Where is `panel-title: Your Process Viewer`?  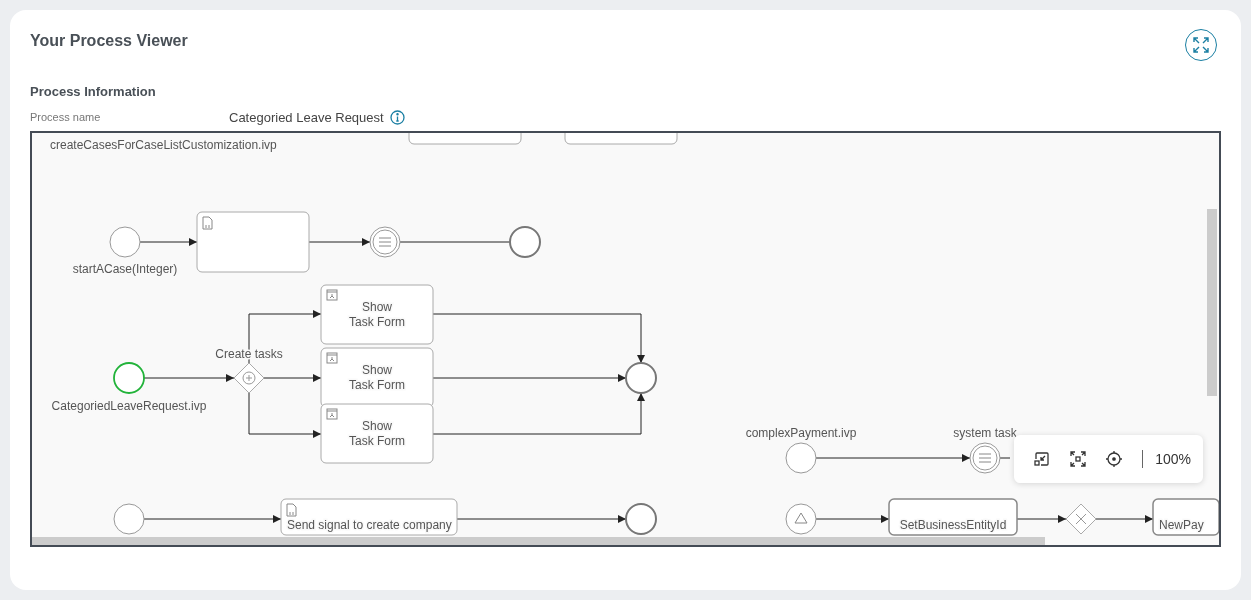
panel-title: Your Process Viewer is located at coordinates (109, 41).